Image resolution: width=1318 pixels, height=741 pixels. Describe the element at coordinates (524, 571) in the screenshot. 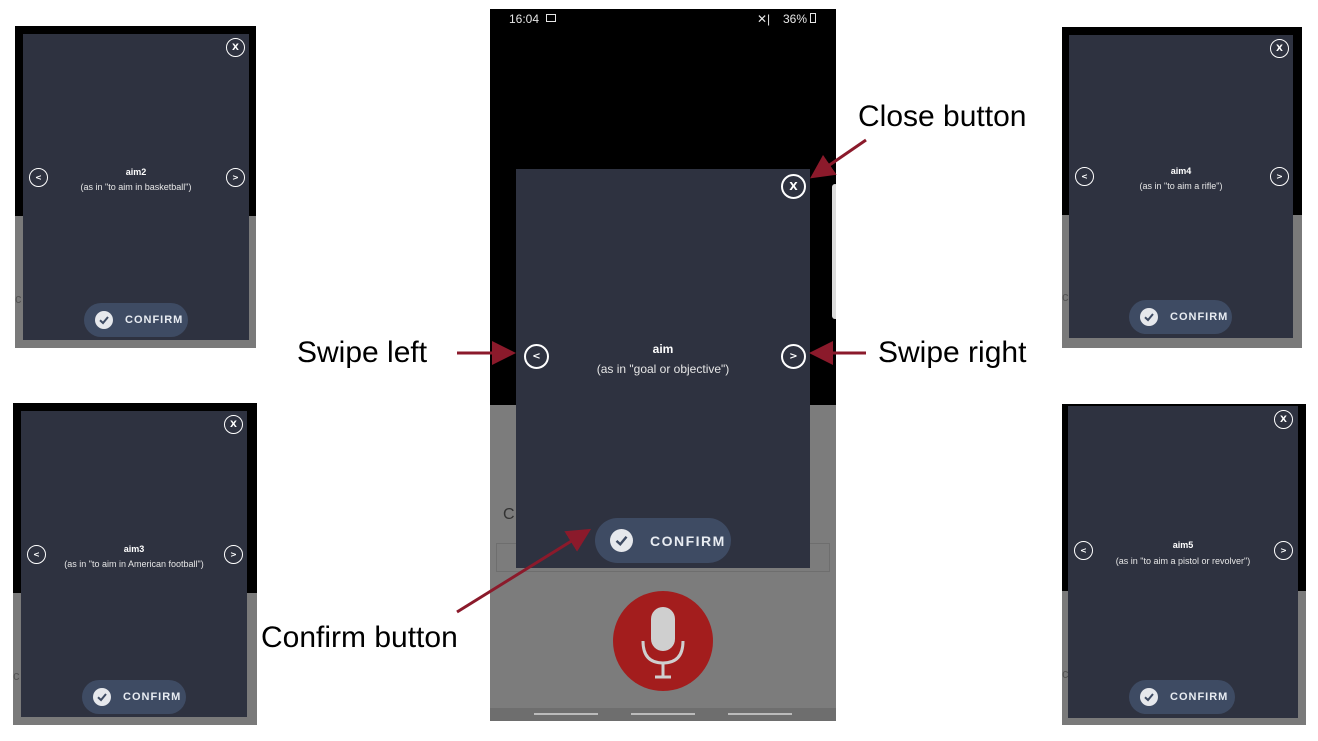

I see `confirm-arrow` at that location.